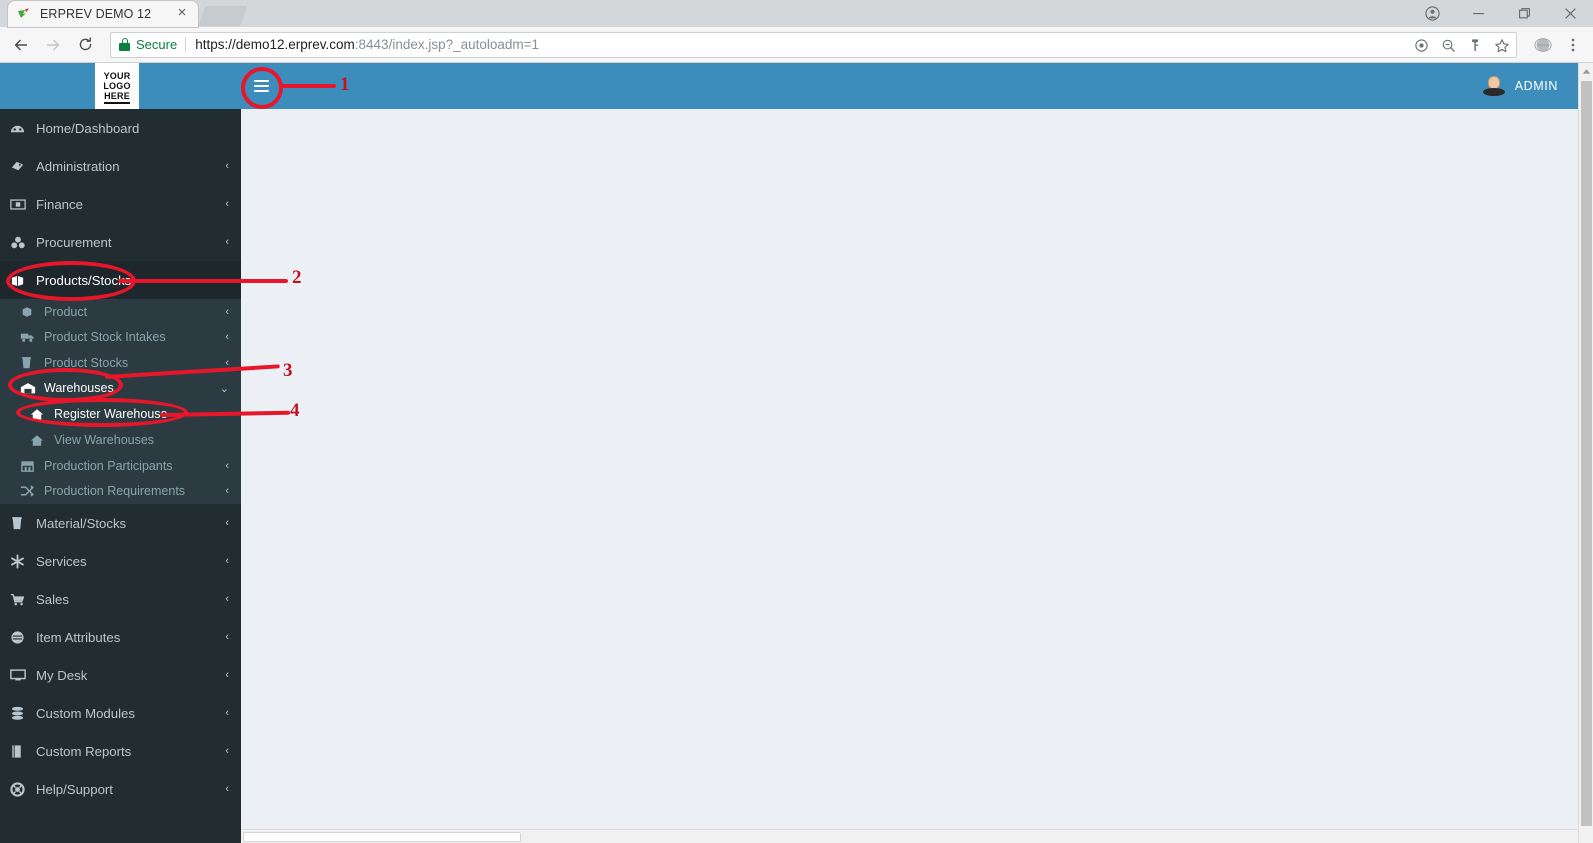 The height and width of the screenshot is (843, 1593). I want to click on globe-extension-icon, so click(1543, 45).